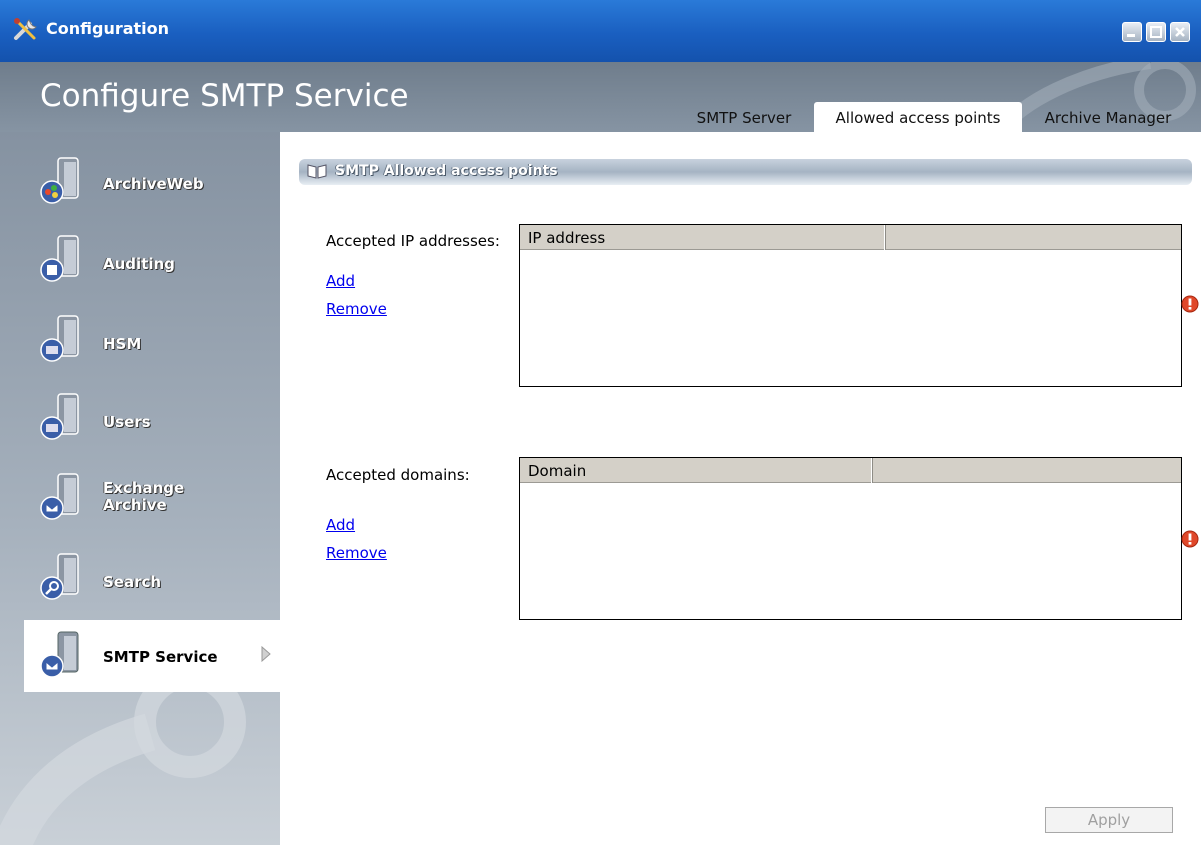 The height and width of the screenshot is (845, 1201). I want to click on book-icon, so click(317, 171).